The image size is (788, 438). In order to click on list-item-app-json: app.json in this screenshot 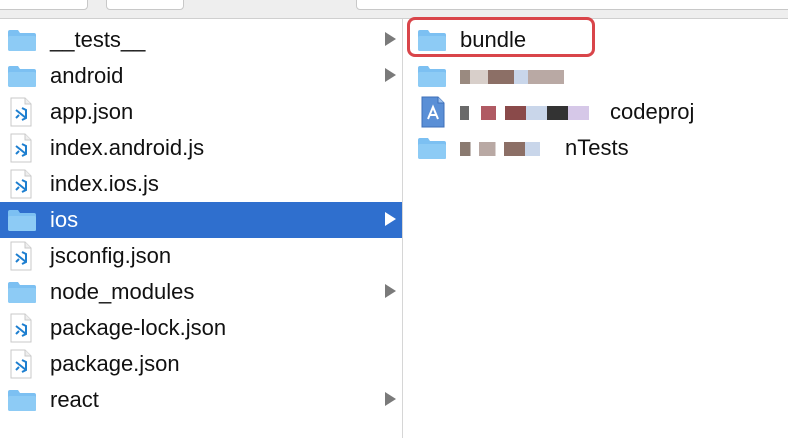, I will do `click(201, 112)`.